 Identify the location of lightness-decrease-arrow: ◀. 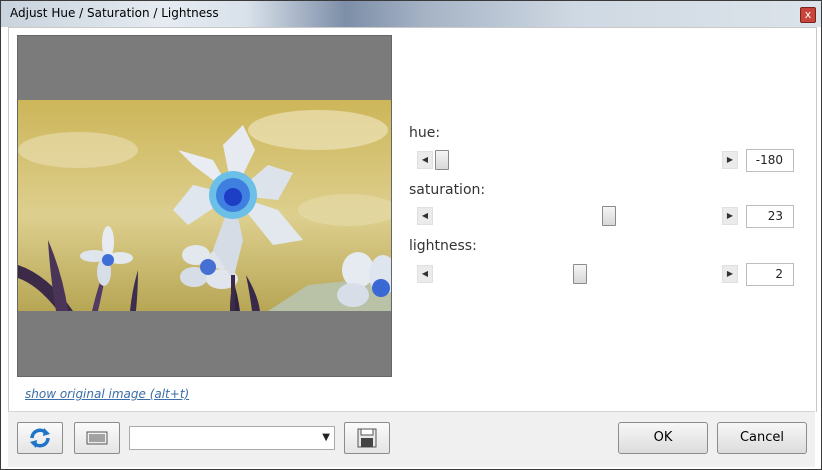
(425, 274).